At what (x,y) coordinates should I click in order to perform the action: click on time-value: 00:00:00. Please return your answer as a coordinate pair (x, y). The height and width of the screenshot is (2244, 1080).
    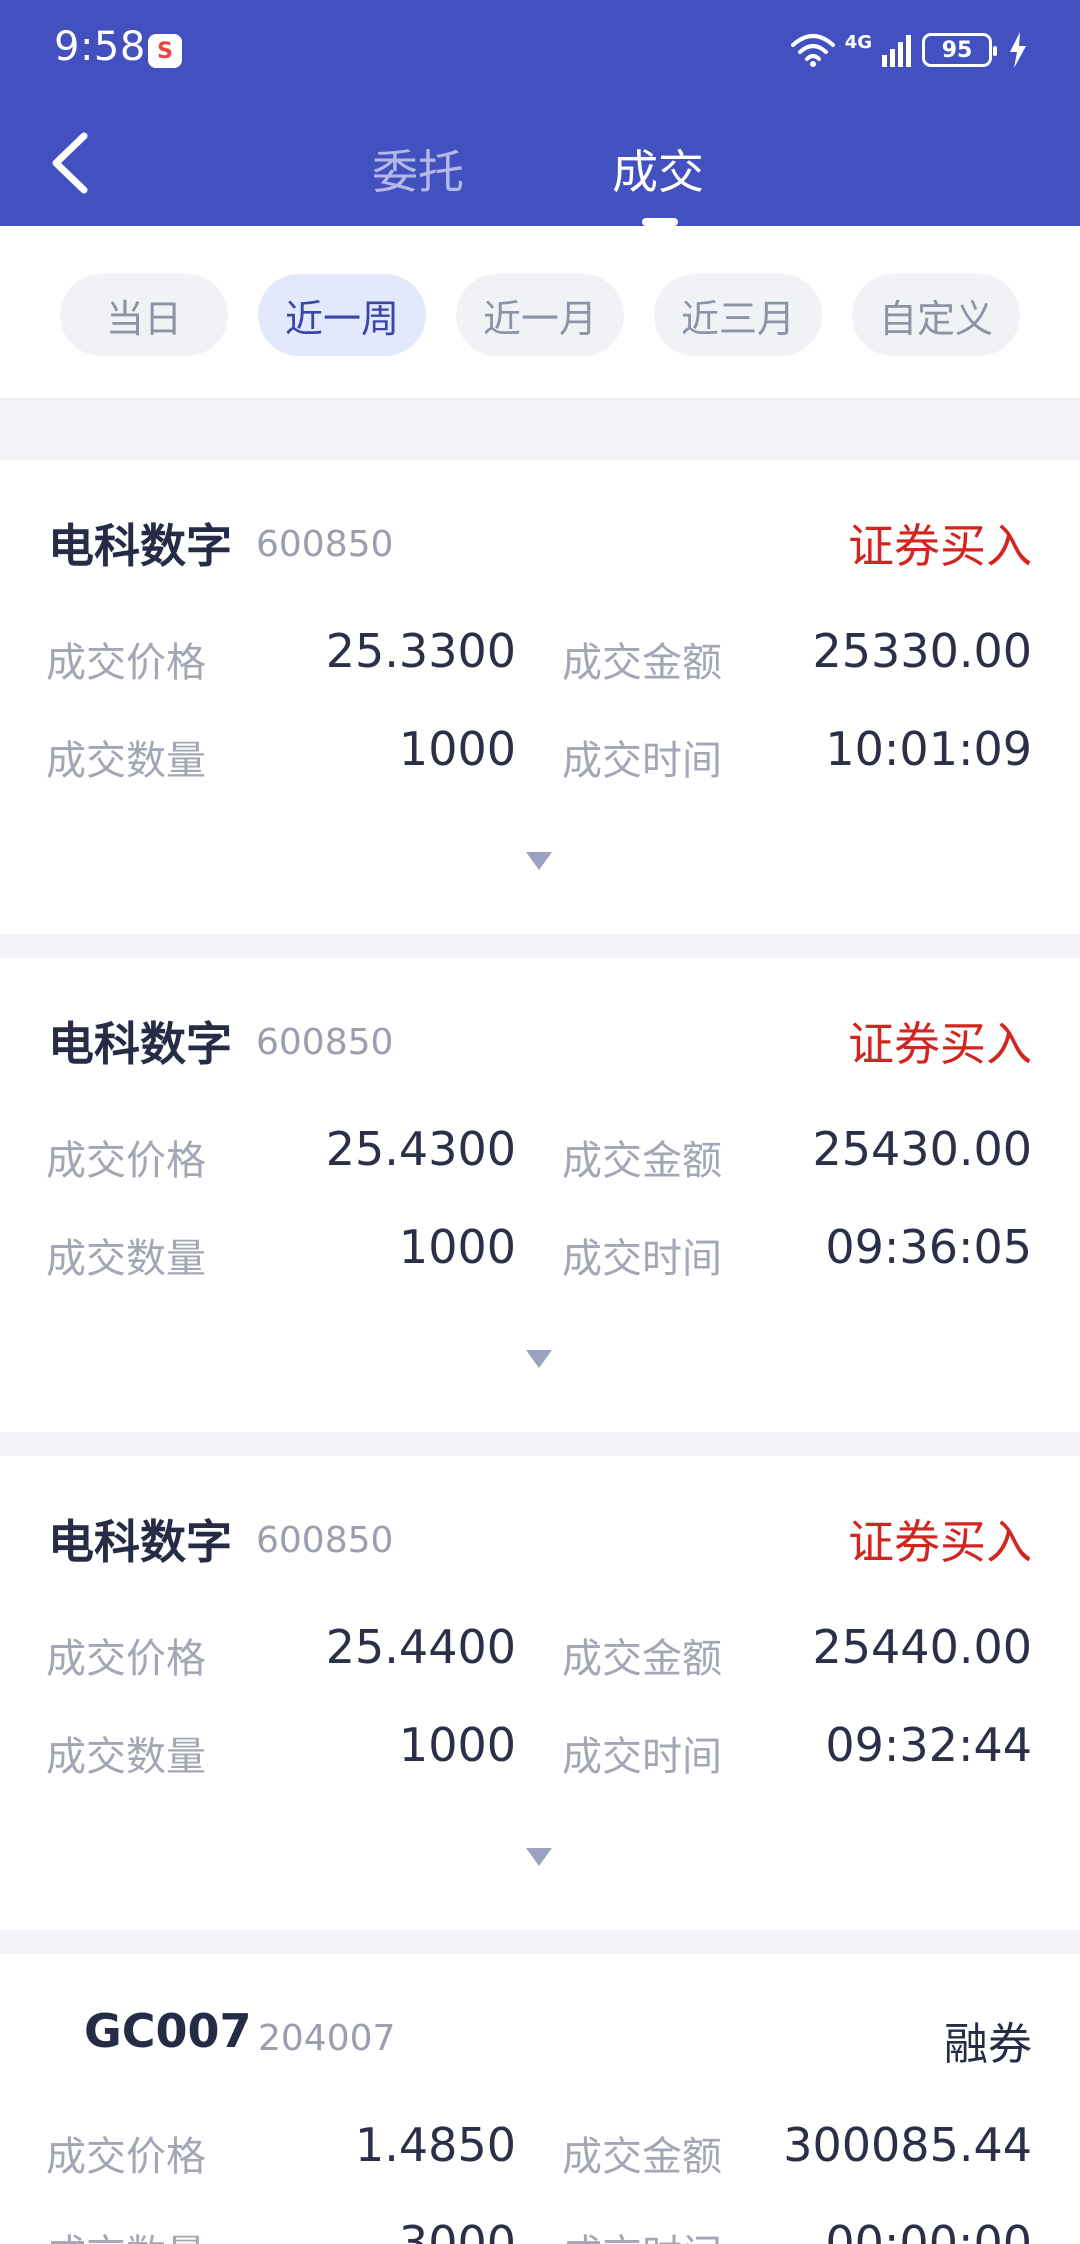
    Looking at the image, I should click on (928, 2230).